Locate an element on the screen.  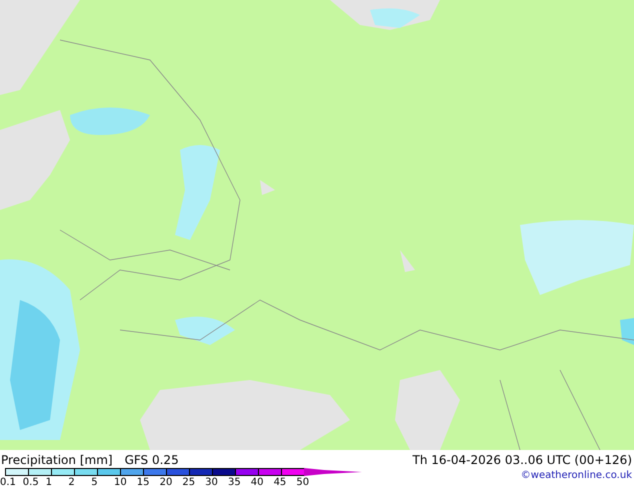
valid-time-label: Th 16-04-2026 03..06 UTC (00+126) is located at coordinates (522, 460).